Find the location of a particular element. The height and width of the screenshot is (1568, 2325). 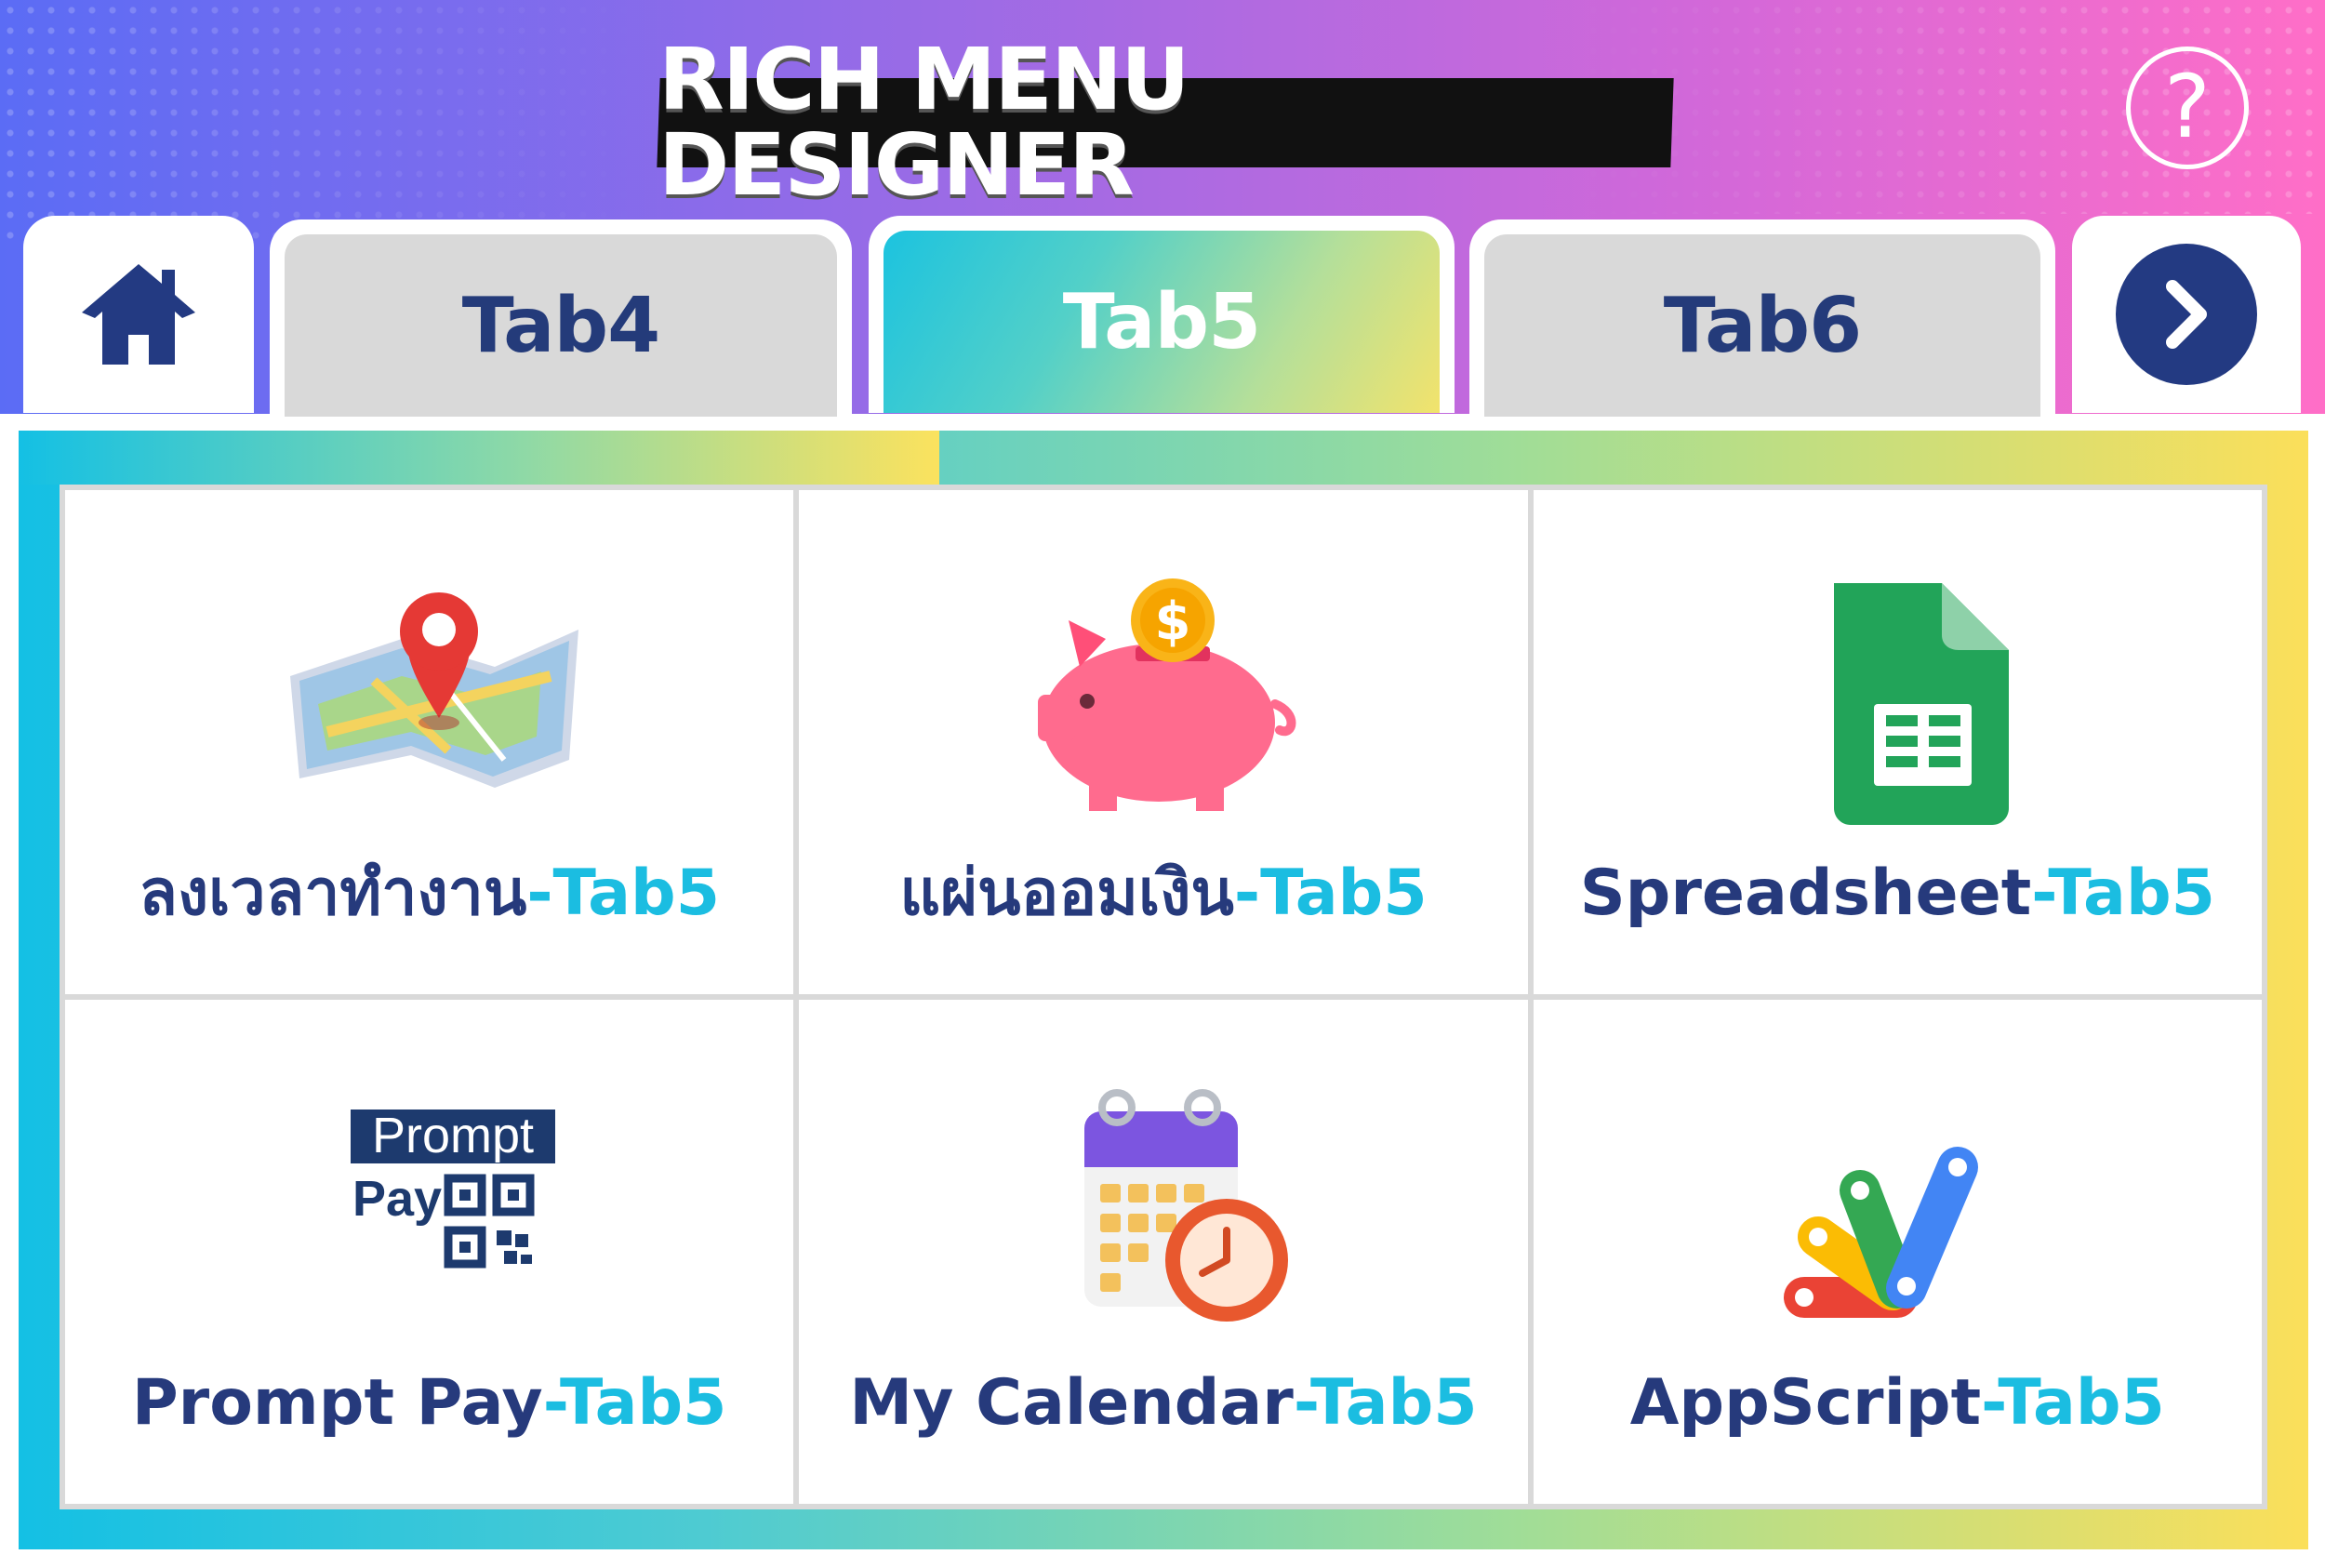

title-banner: RICH MENU DESIGNER is located at coordinates (1165, 122).